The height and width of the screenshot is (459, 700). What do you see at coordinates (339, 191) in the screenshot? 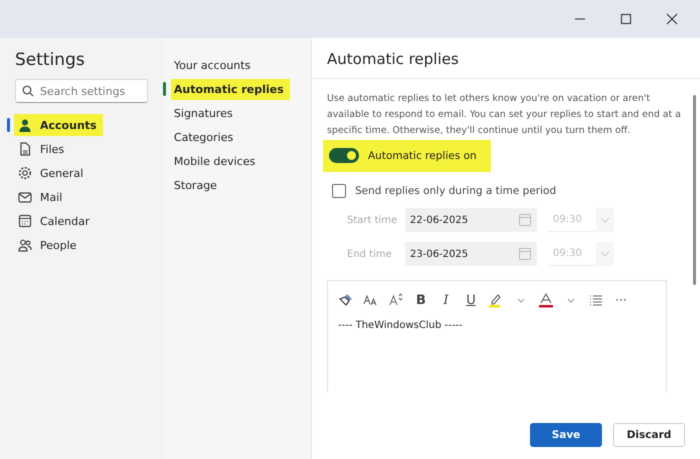
I see `checkbox` at bounding box center [339, 191].